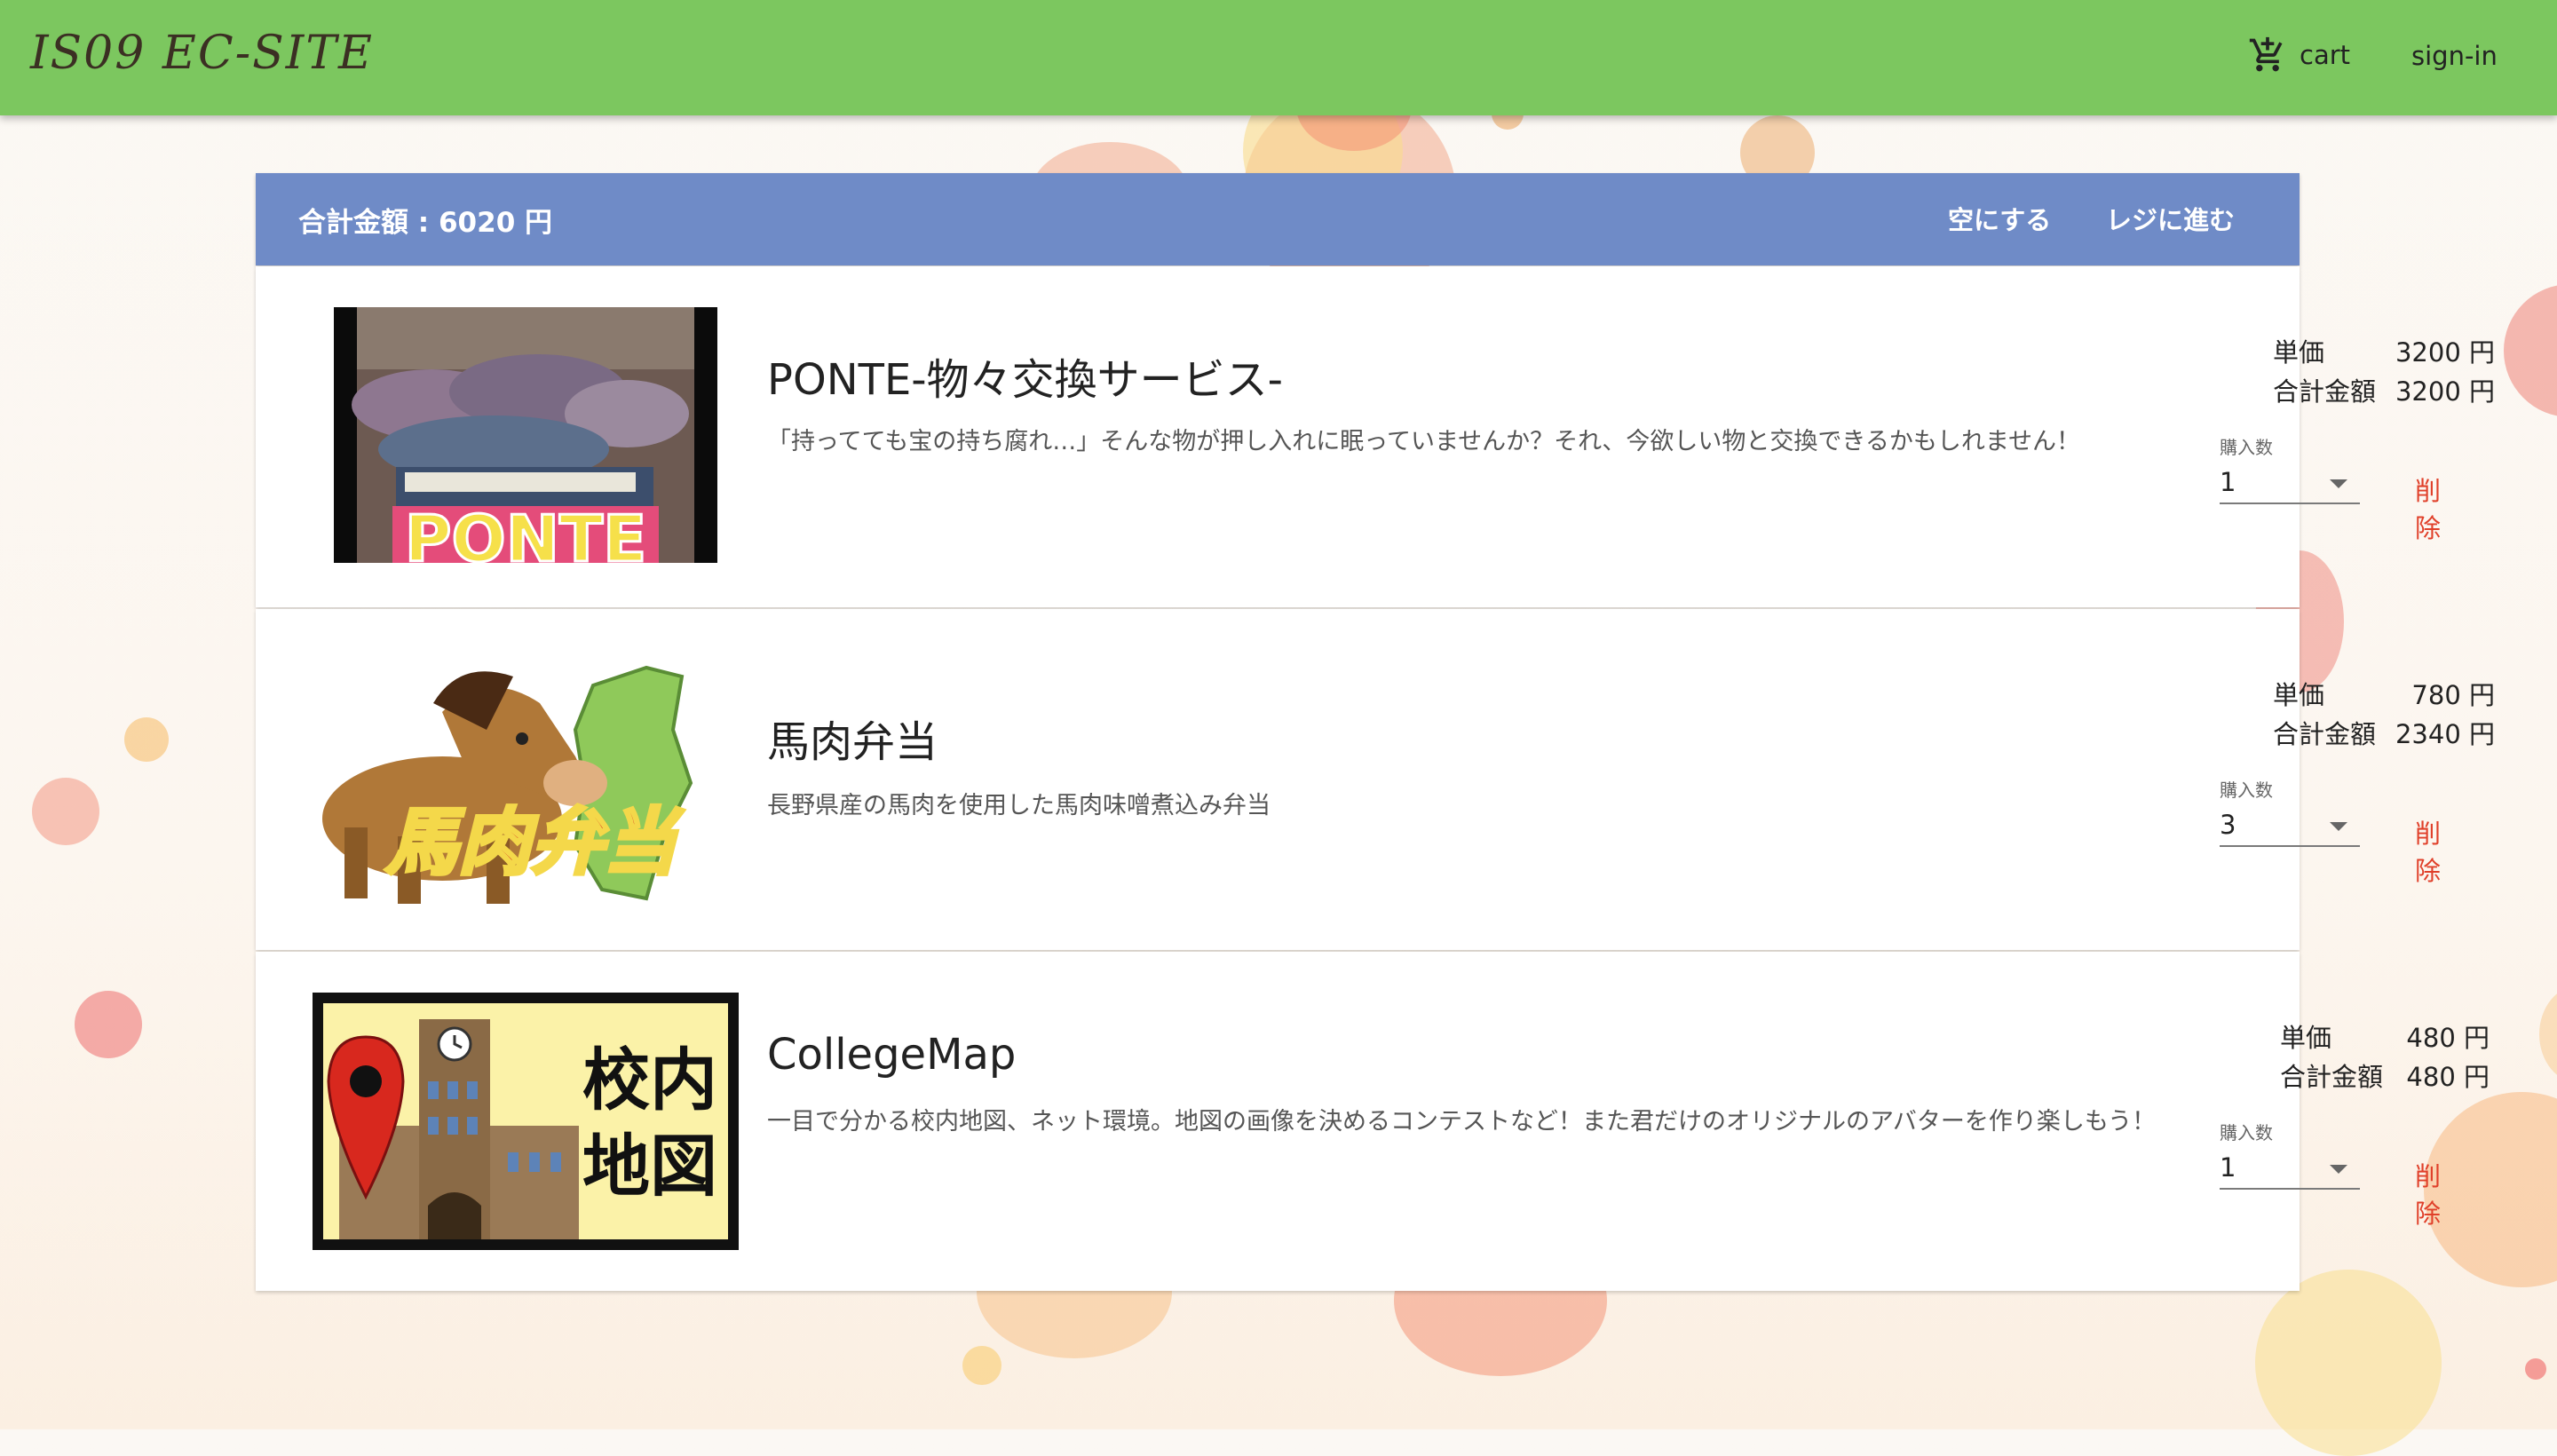  What do you see at coordinates (1999, 218) in the screenshot?
I see `clear-cart-button: 空にする` at bounding box center [1999, 218].